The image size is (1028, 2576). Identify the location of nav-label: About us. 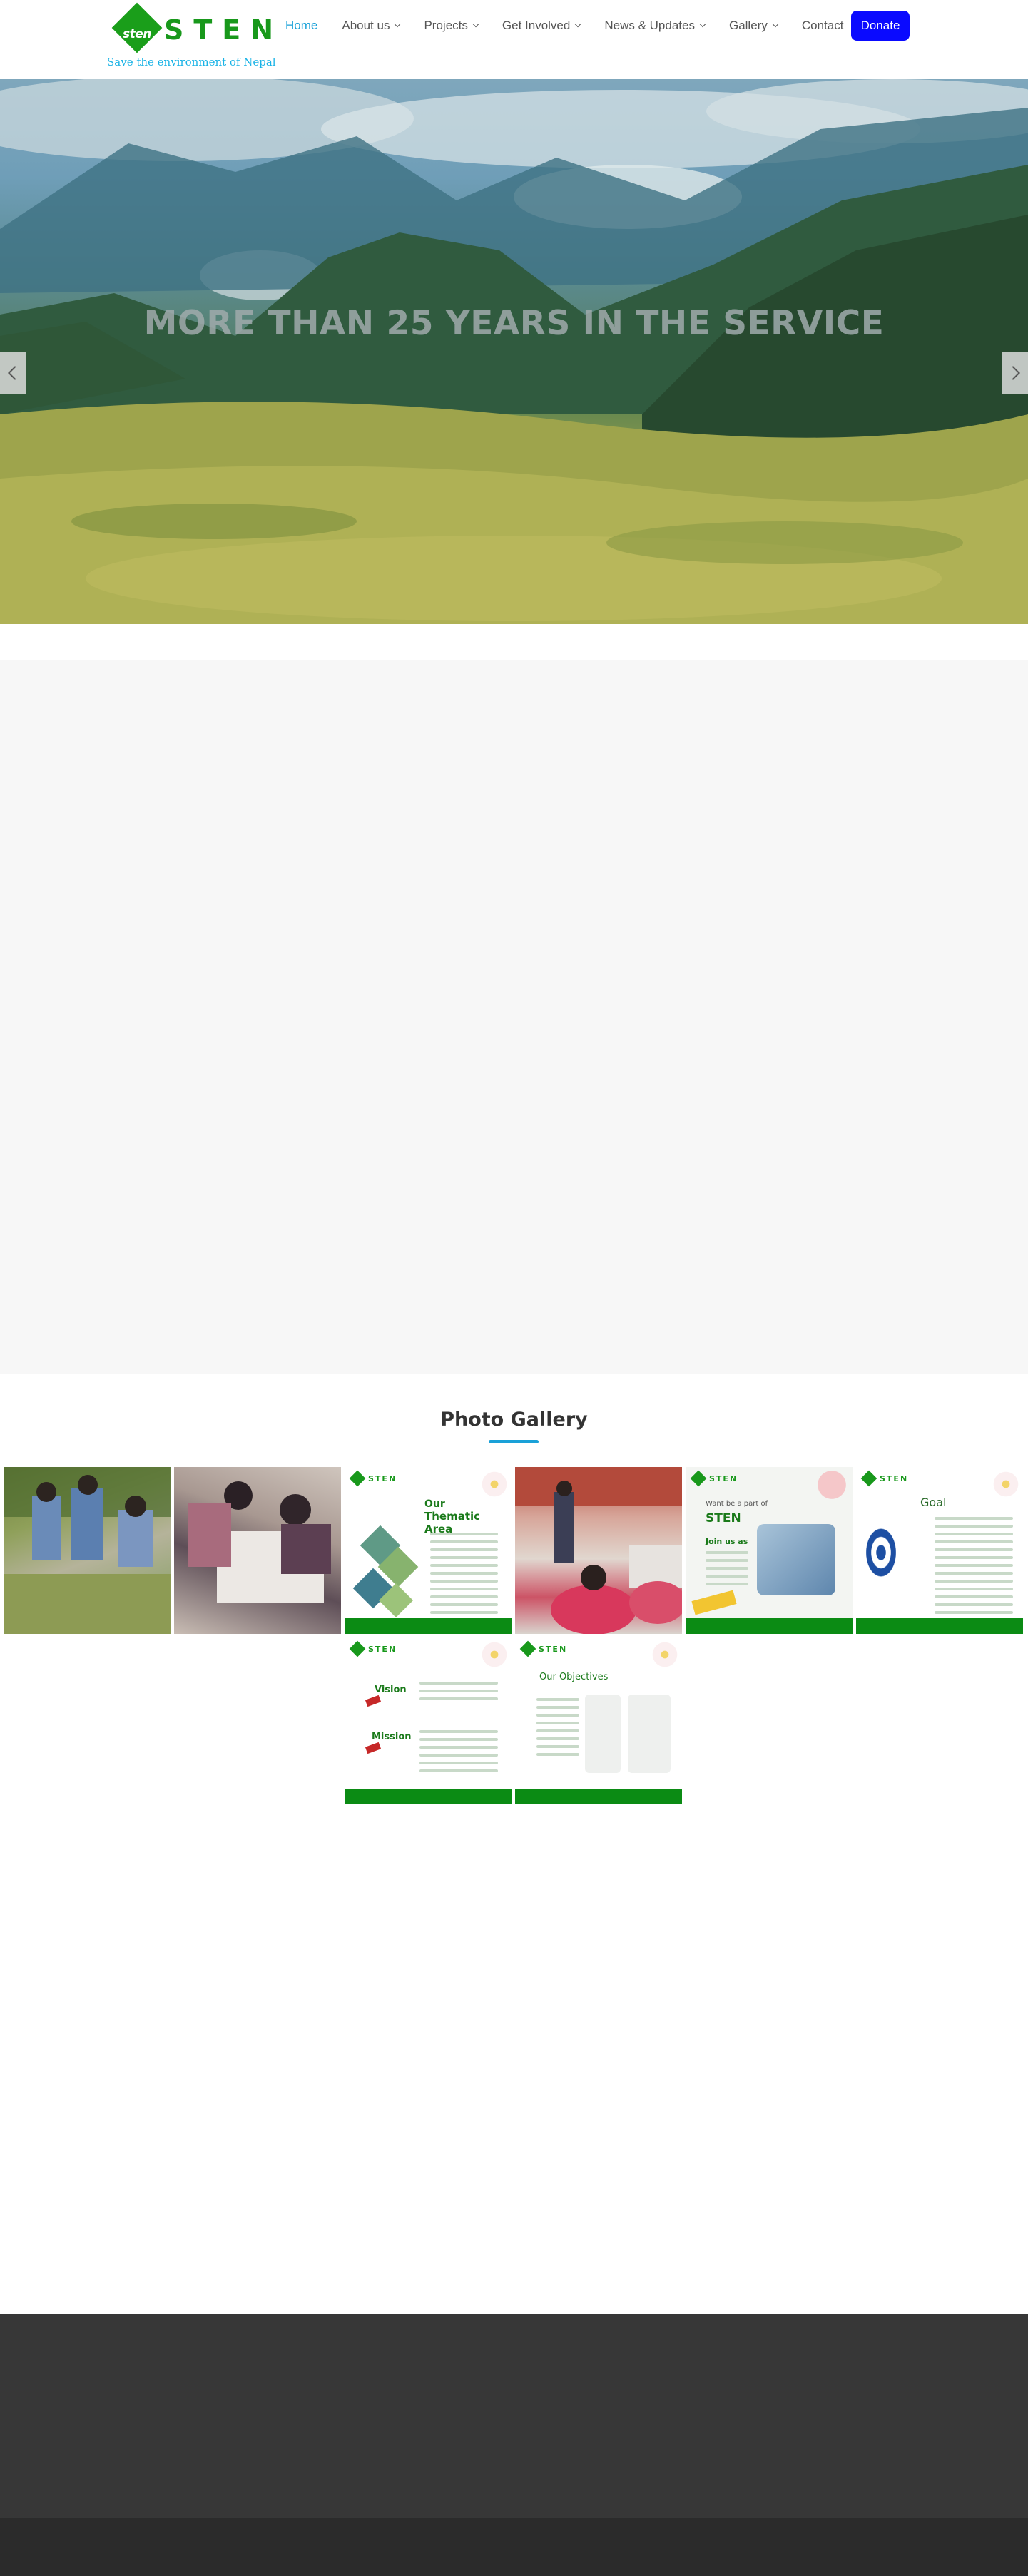
(366, 25).